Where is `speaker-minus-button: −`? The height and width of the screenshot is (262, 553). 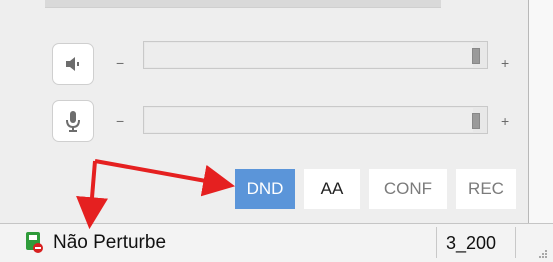 speaker-minus-button: − is located at coordinates (120, 63).